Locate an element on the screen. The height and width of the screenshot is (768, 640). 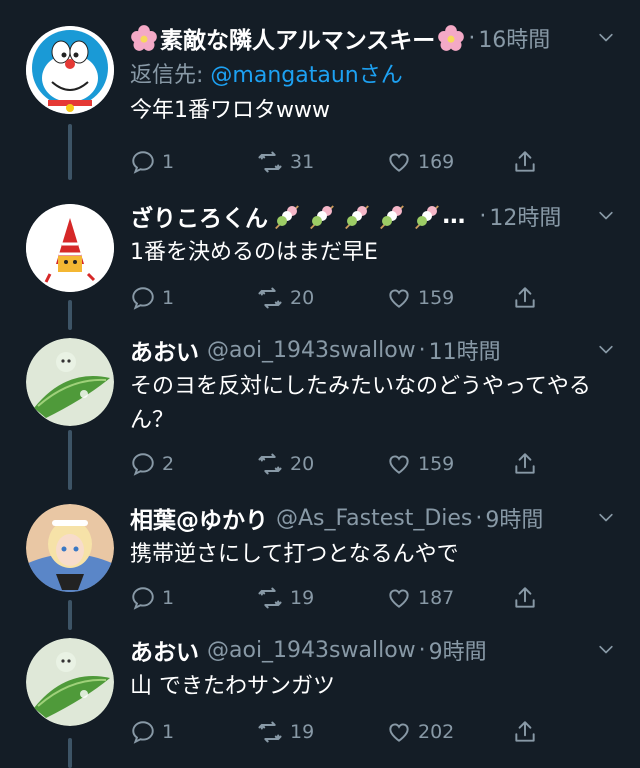
tweet-actions: 1 20 159 is located at coordinates (370, 298).